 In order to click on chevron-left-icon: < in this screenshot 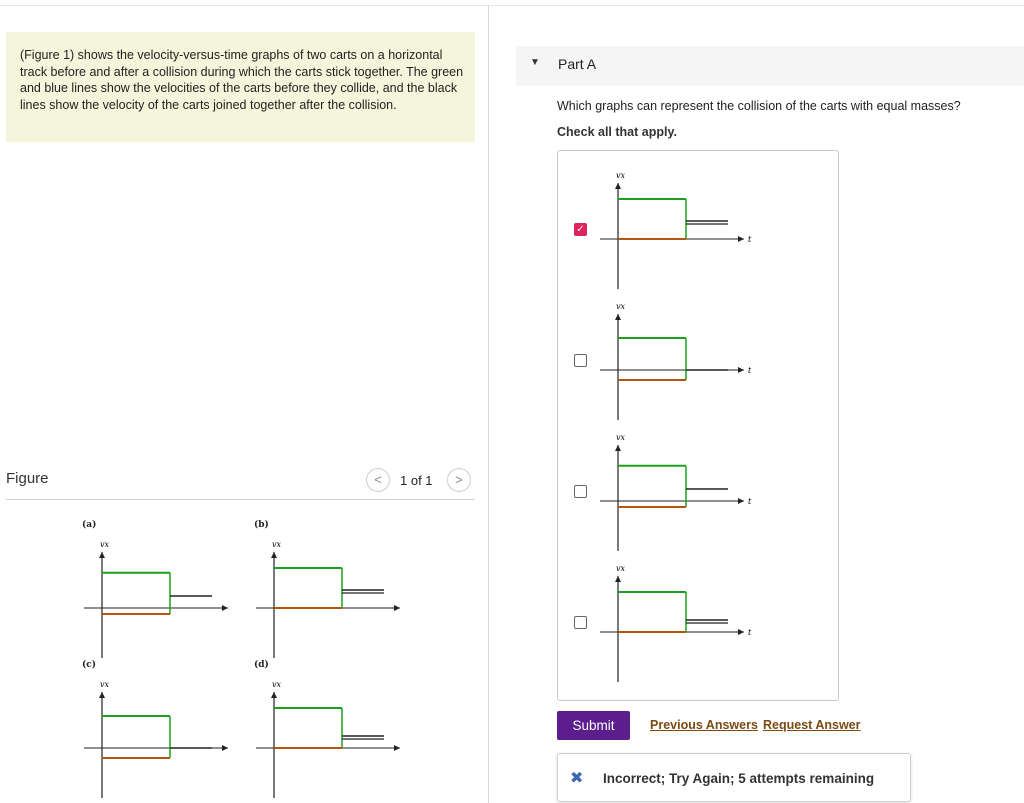, I will do `click(378, 480)`.